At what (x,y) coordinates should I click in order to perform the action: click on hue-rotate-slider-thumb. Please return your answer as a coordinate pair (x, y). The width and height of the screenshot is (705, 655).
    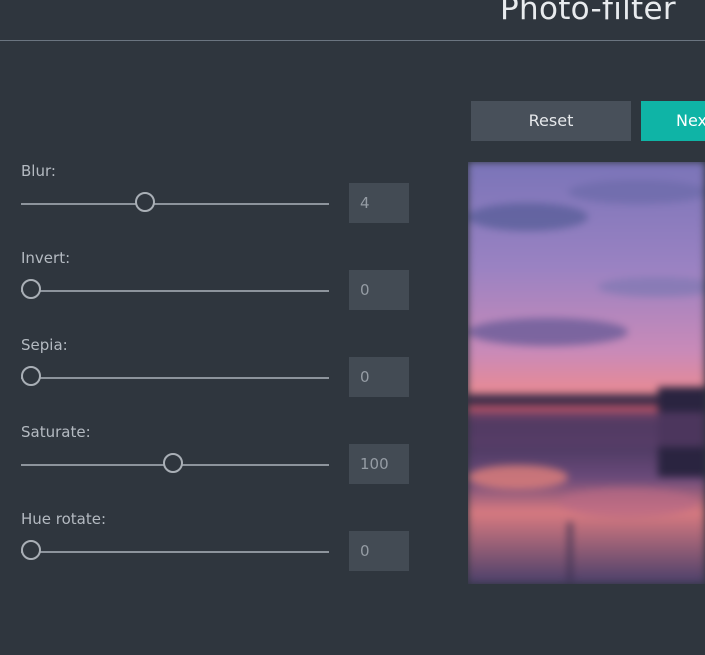
    Looking at the image, I should click on (31, 550).